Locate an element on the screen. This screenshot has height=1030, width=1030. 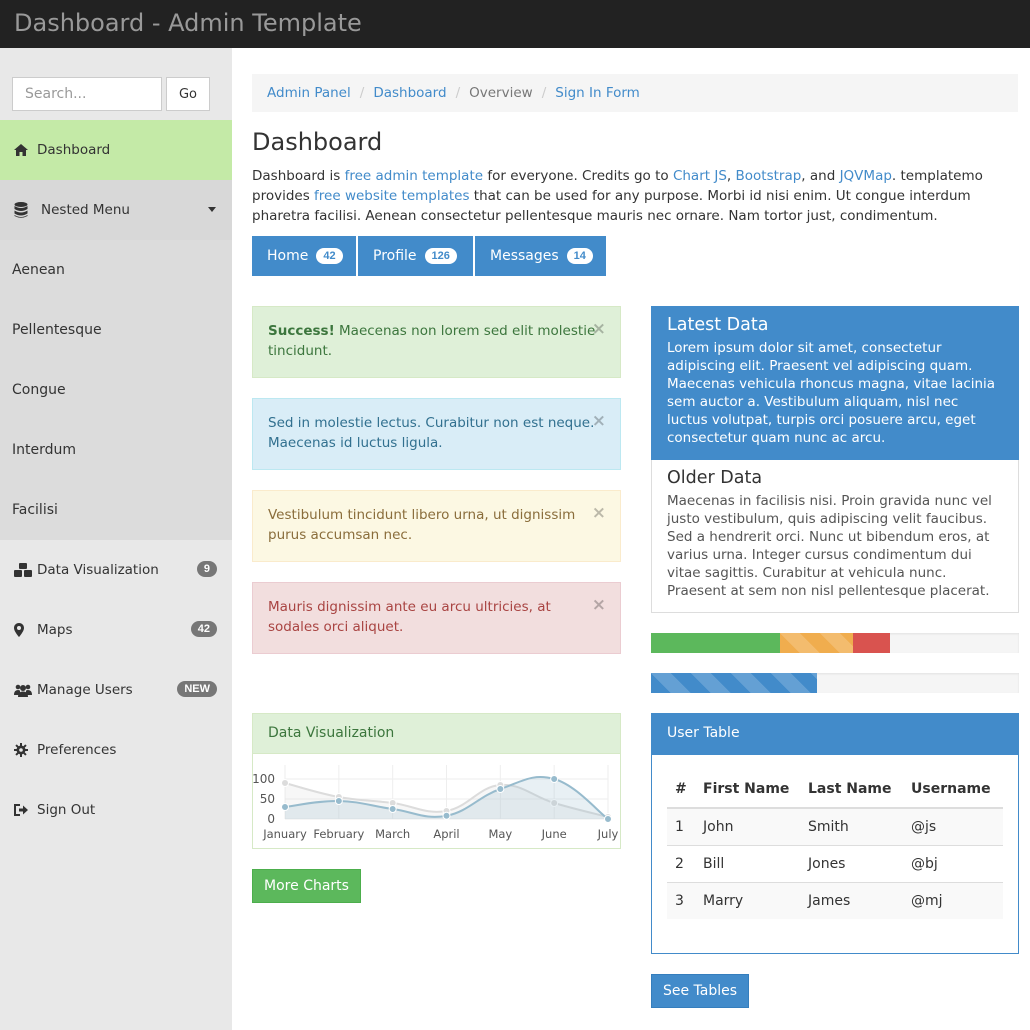
pill-messages: Messages 14 is located at coordinates (540, 256).